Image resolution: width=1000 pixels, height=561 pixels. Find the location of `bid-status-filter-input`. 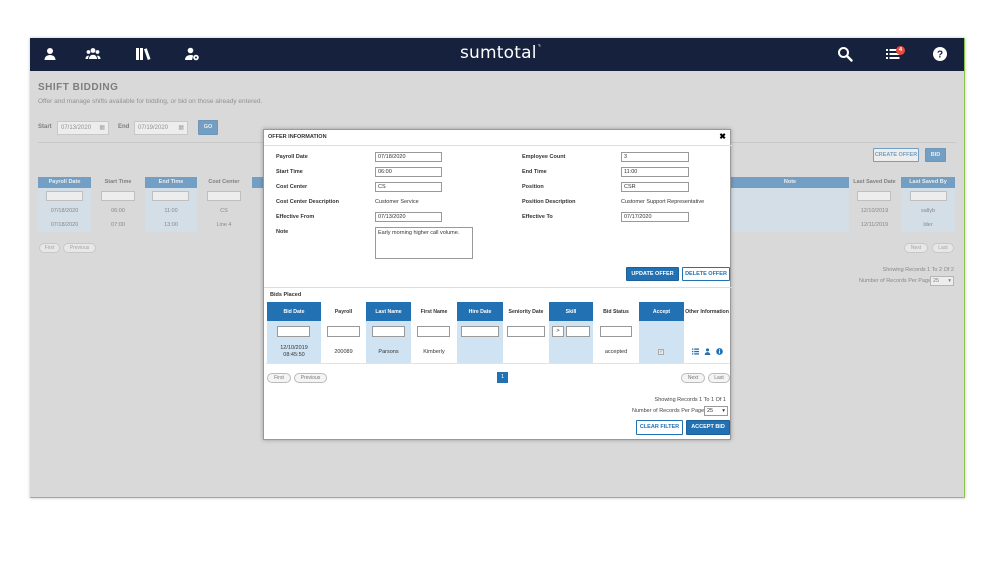

bid-status-filter-input is located at coordinates (616, 331).